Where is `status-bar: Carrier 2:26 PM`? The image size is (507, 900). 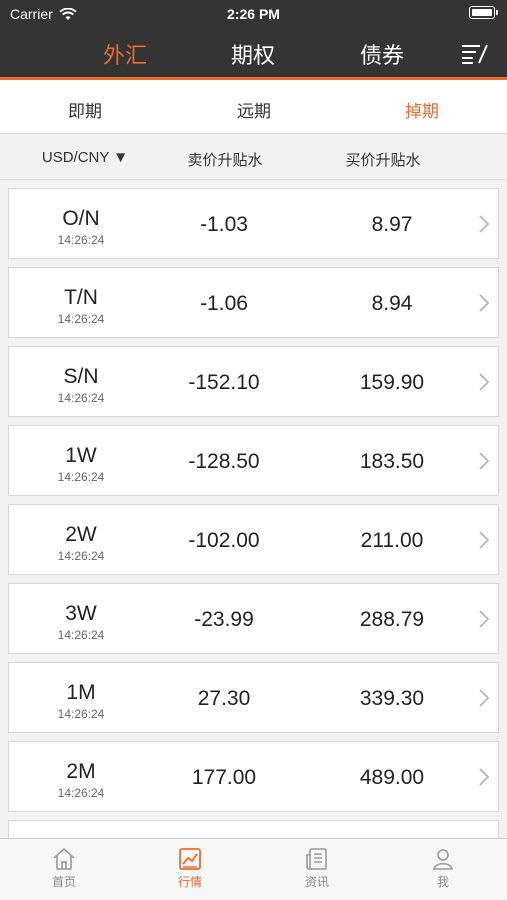 status-bar: Carrier 2:26 PM is located at coordinates (253, 14).